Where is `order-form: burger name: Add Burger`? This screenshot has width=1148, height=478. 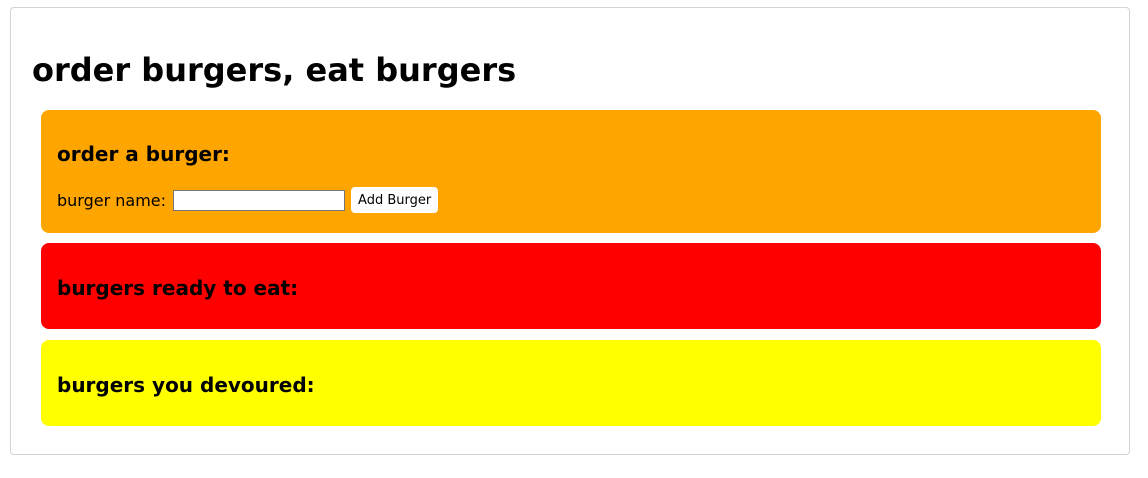 order-form: burger name: Add Burger is located at coordinates (248, 200).